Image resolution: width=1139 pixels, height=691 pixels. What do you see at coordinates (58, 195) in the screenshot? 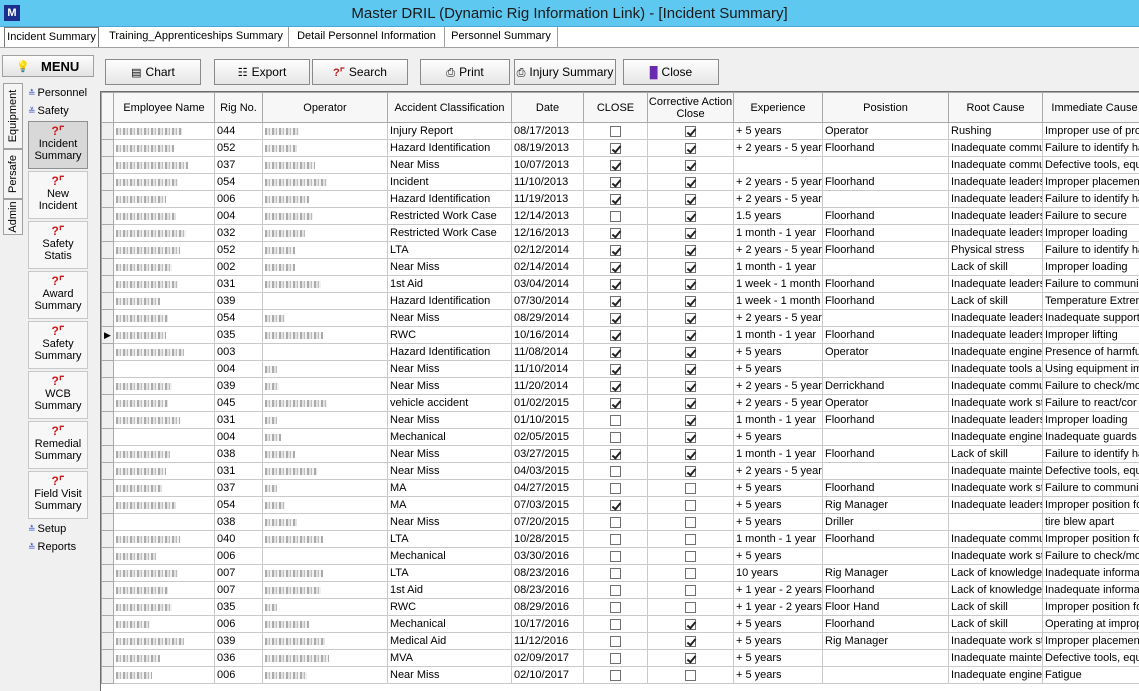
I see `nav-new-incident: ?⌜ New Incident` at bounding box center [58, 195].